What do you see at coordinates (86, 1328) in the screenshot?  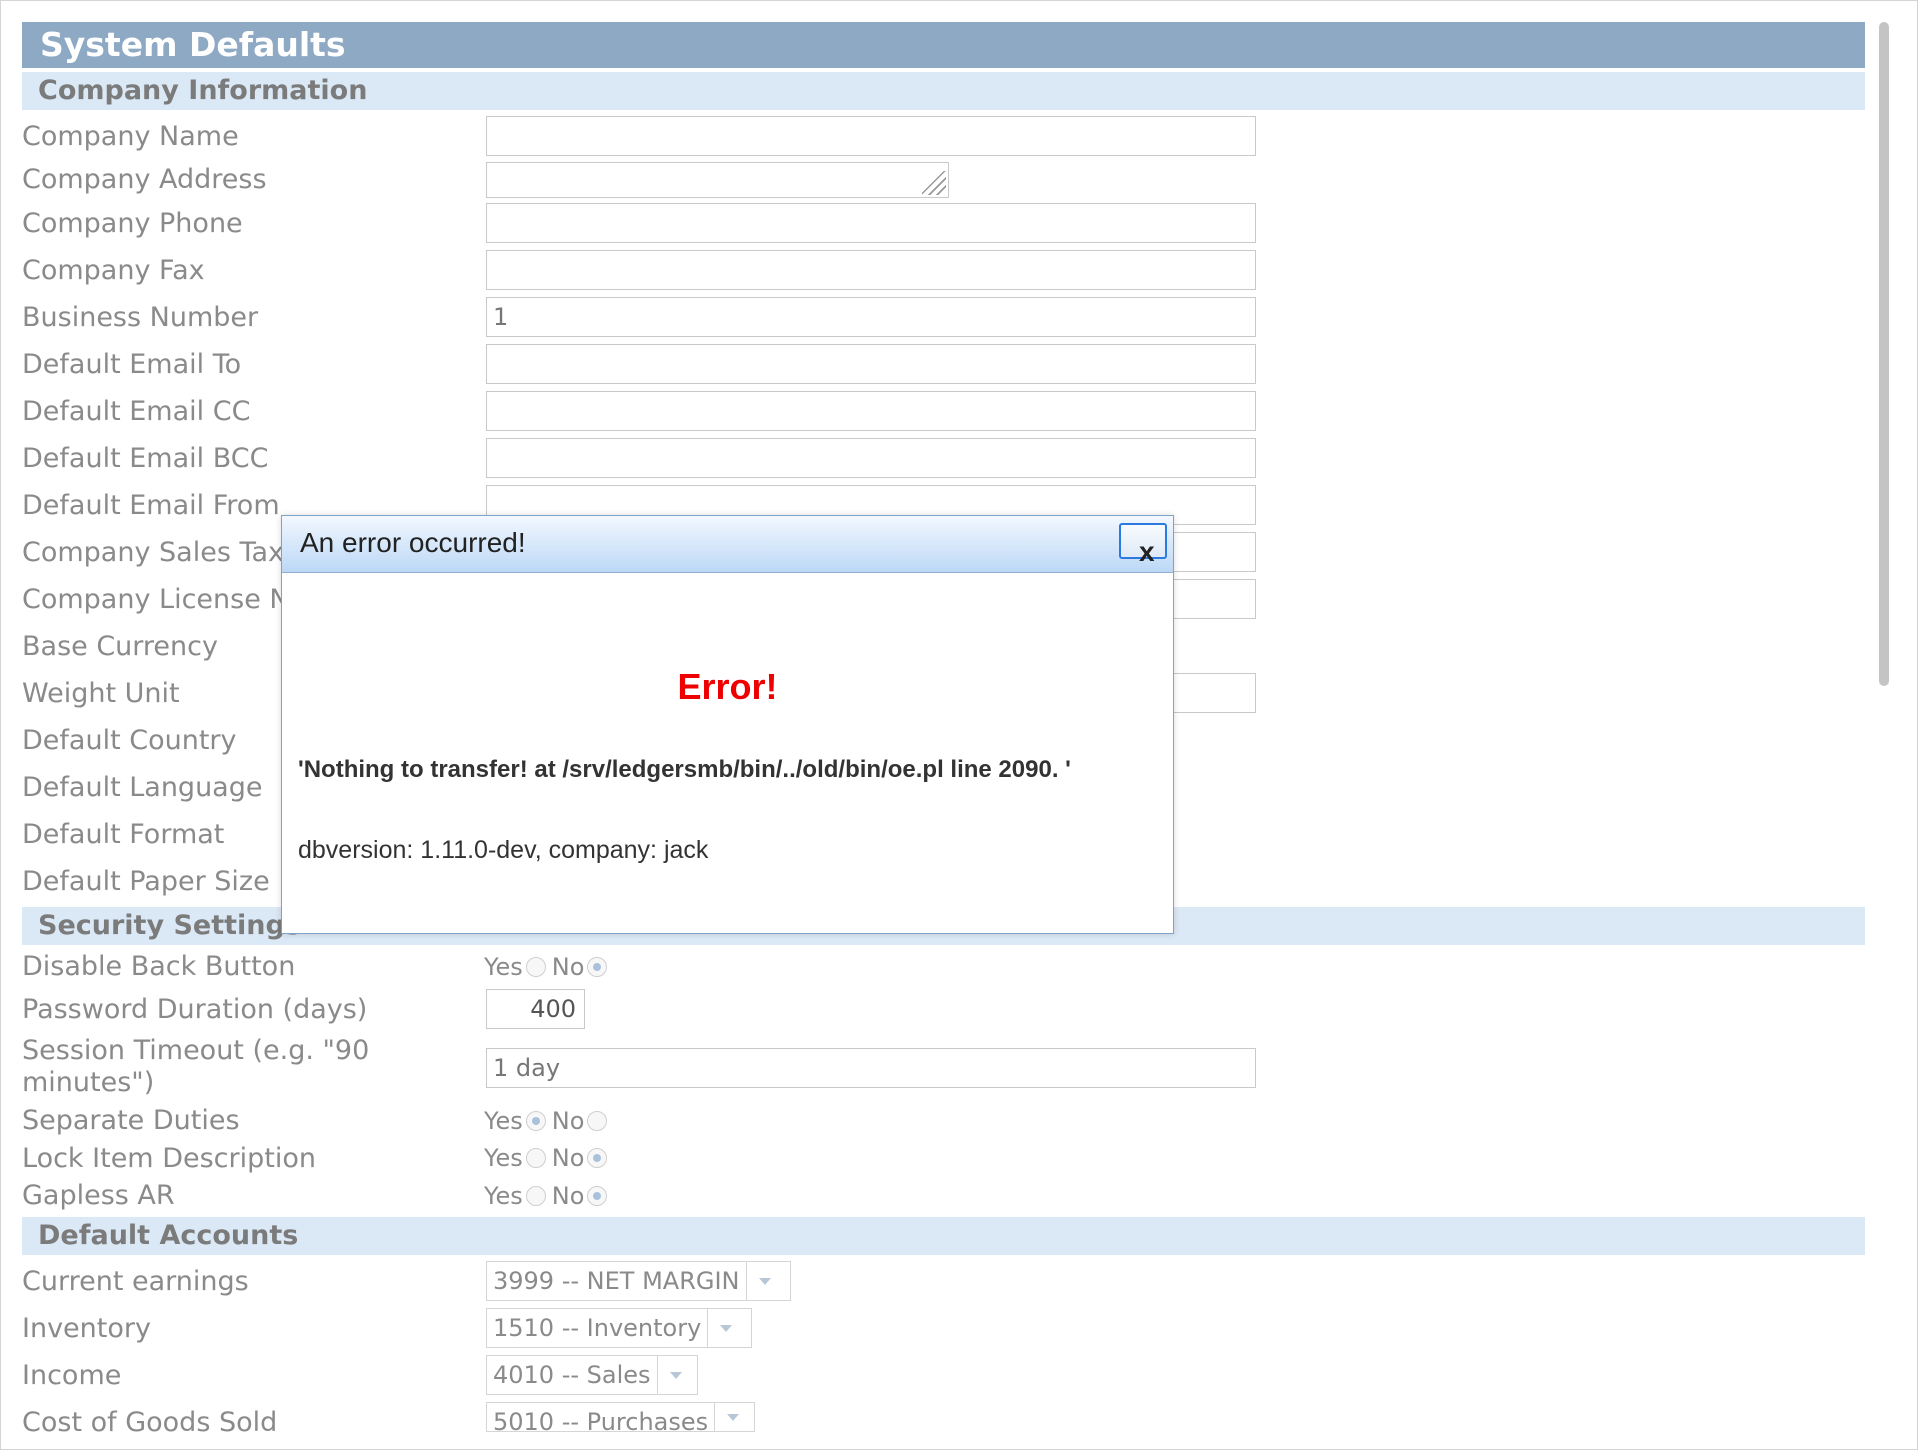 I see `label-inventory: Inventory` at bounding box center [86, 1328].